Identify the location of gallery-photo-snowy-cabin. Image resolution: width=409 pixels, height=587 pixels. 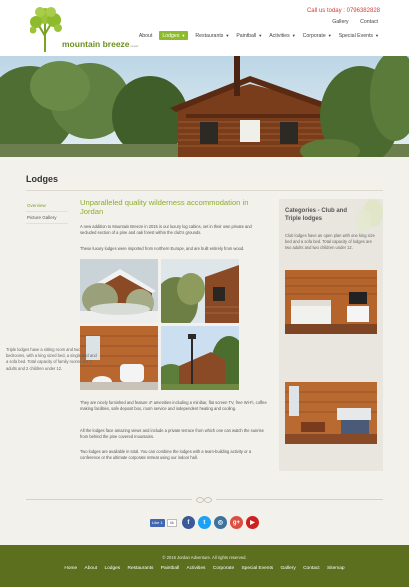
(119, 291).